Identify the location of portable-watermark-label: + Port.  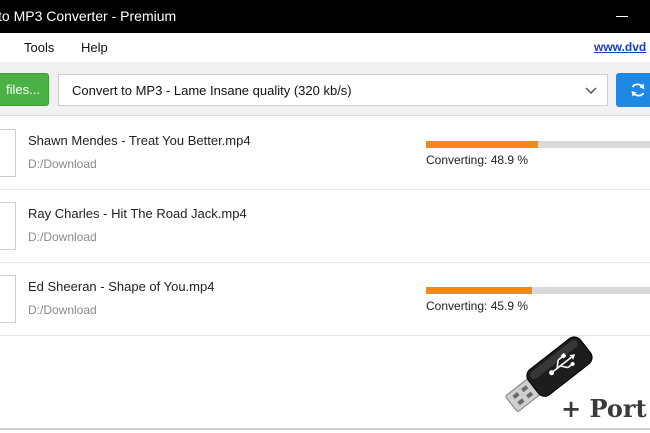
(604, 408).